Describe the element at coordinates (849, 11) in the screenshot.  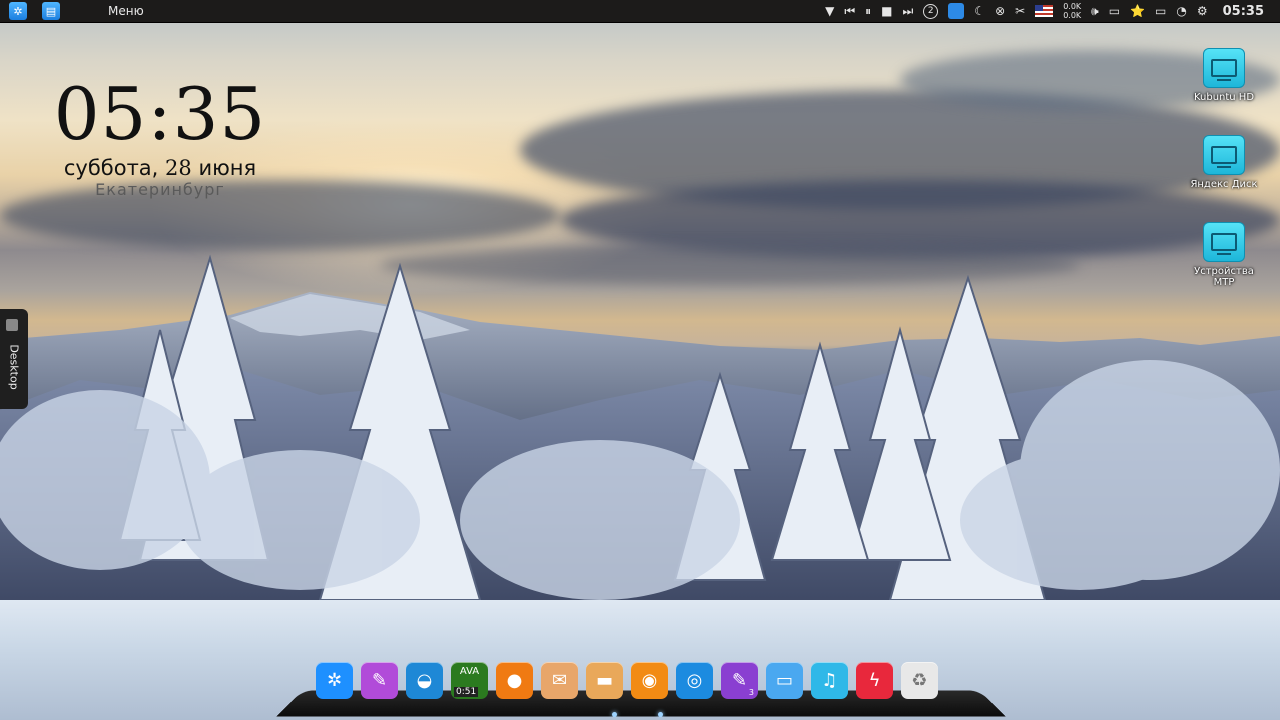
I see `previous-track-icon: ⏮` at that location.